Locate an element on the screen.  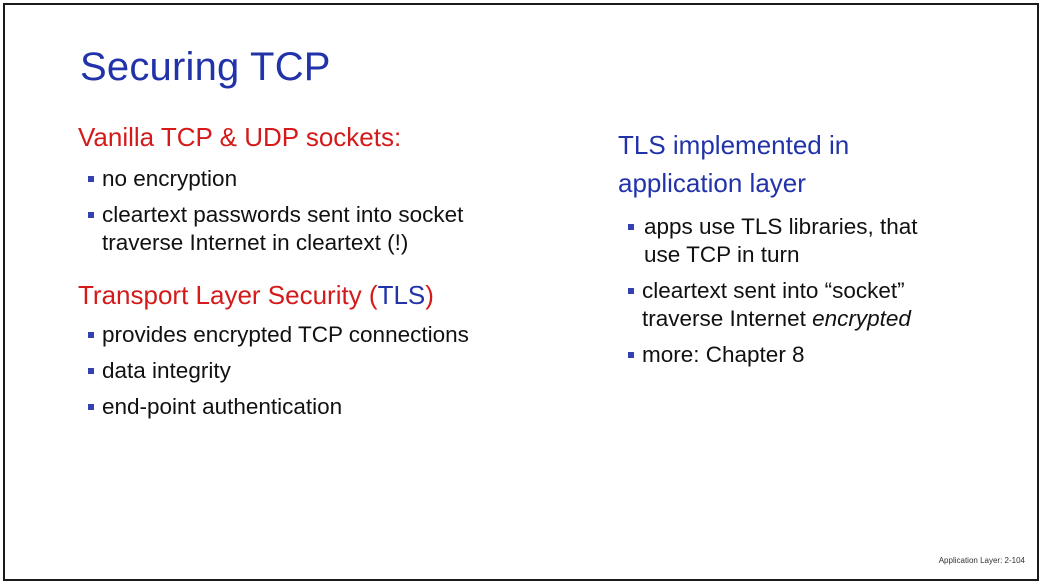
list-item: no encryption is located at coordinates (275, 179).